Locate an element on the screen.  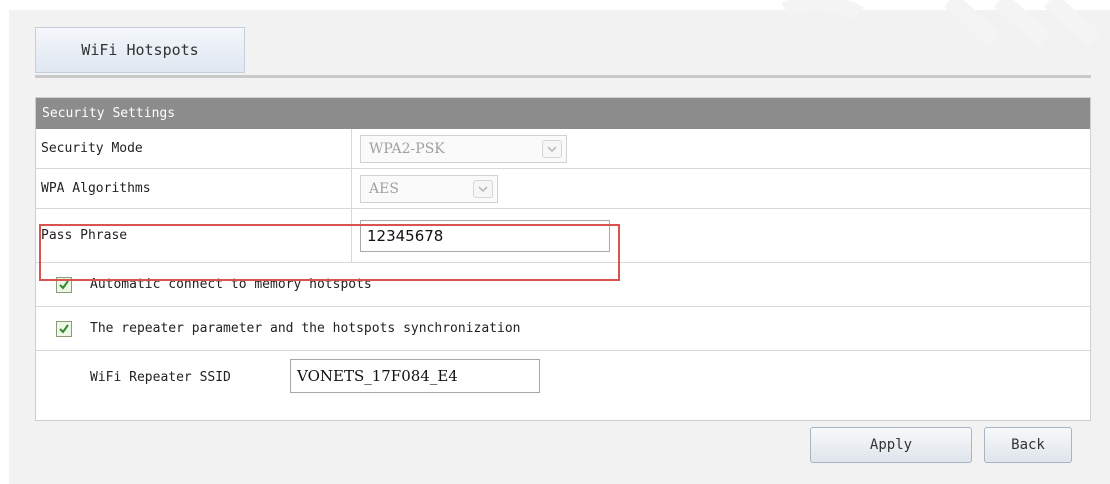
back-label: Back is located at coordinates (1028, 445).